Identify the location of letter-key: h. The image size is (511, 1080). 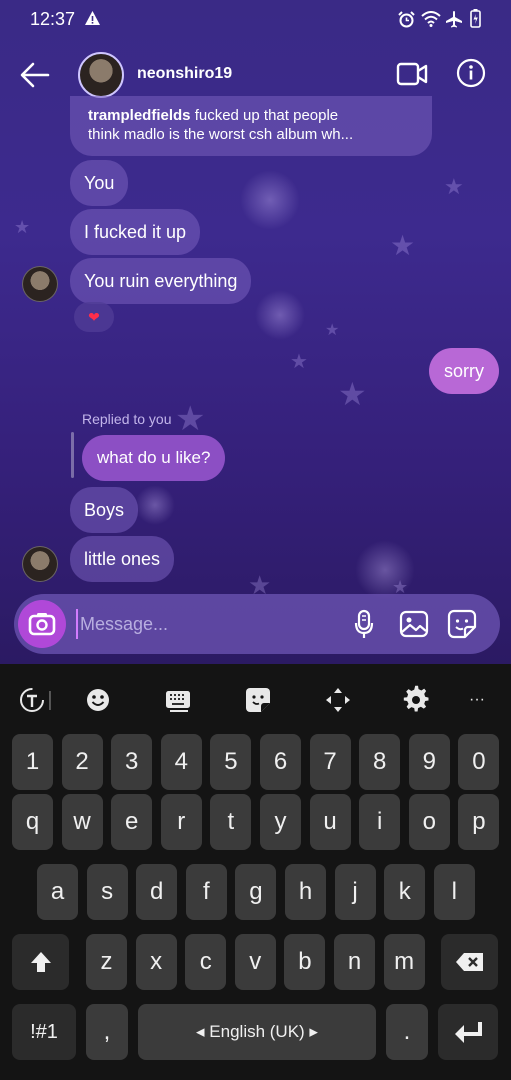
(305, 892).